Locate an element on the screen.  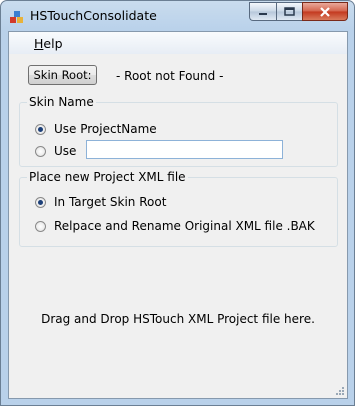
close-button is located at coordinates (325, 11).